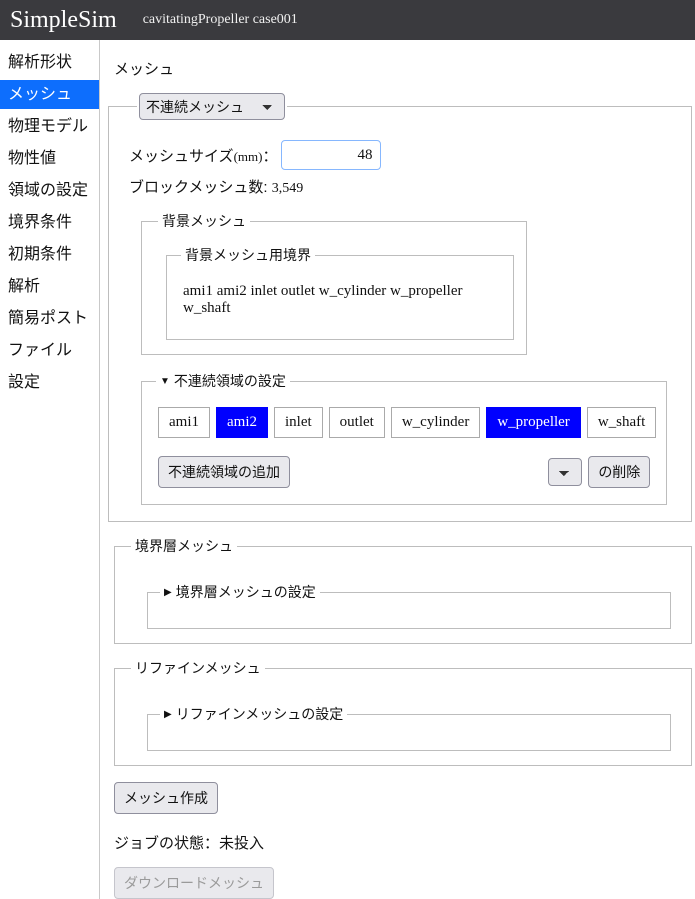 The image size is (695, 899). Describe the element at coordinates (24, 286) in the screenshot. I see `sidebar-item-label: 解析` at that location.